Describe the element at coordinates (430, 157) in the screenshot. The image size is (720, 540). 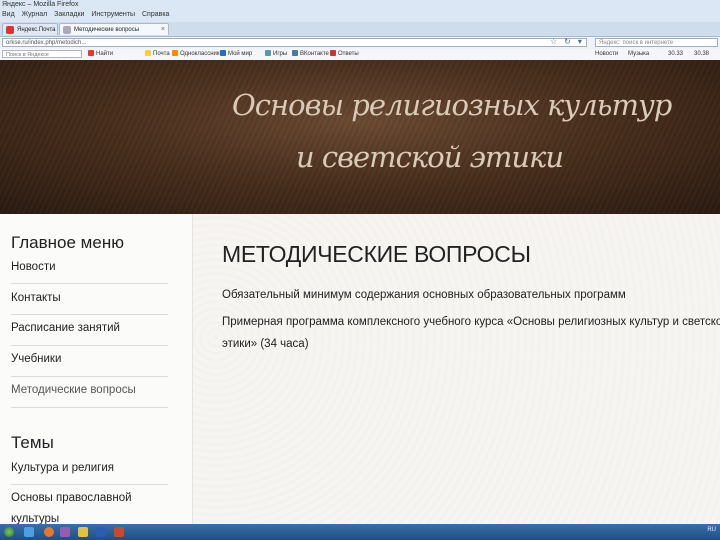
I see `banner-title-line2: и светской этики` at that location.